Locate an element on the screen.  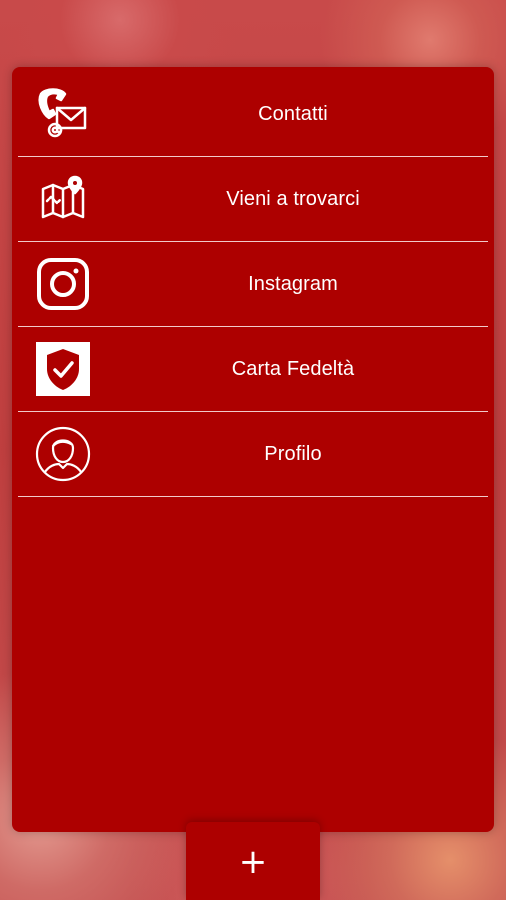
add-button: + is located at coordinates (253, 861).